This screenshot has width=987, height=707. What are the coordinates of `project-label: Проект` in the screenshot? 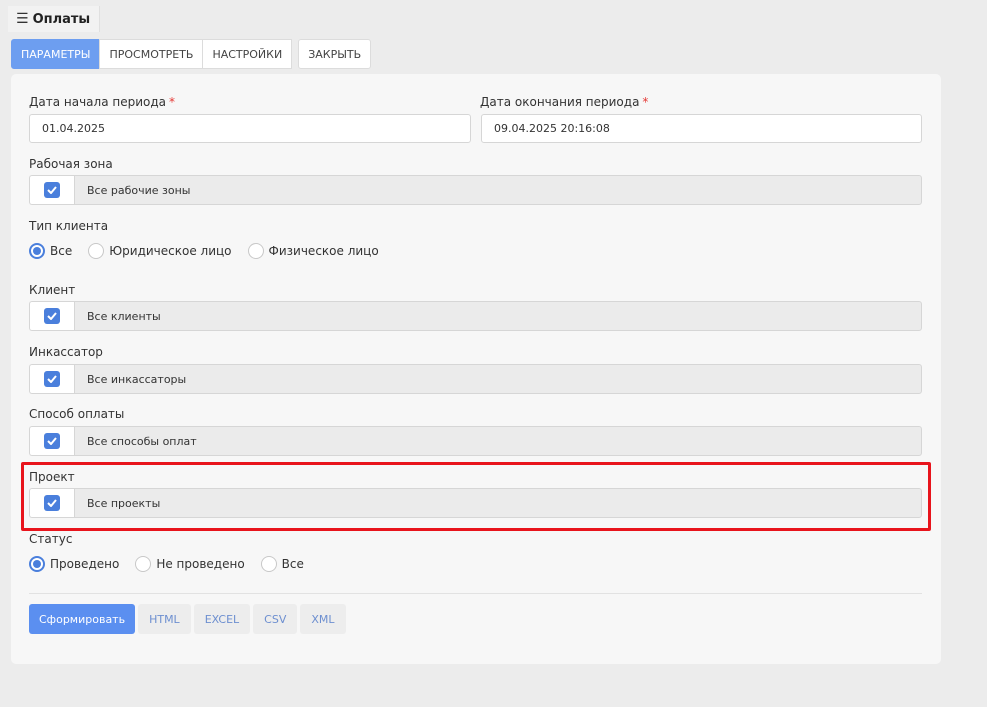 It's located at (52, 477).